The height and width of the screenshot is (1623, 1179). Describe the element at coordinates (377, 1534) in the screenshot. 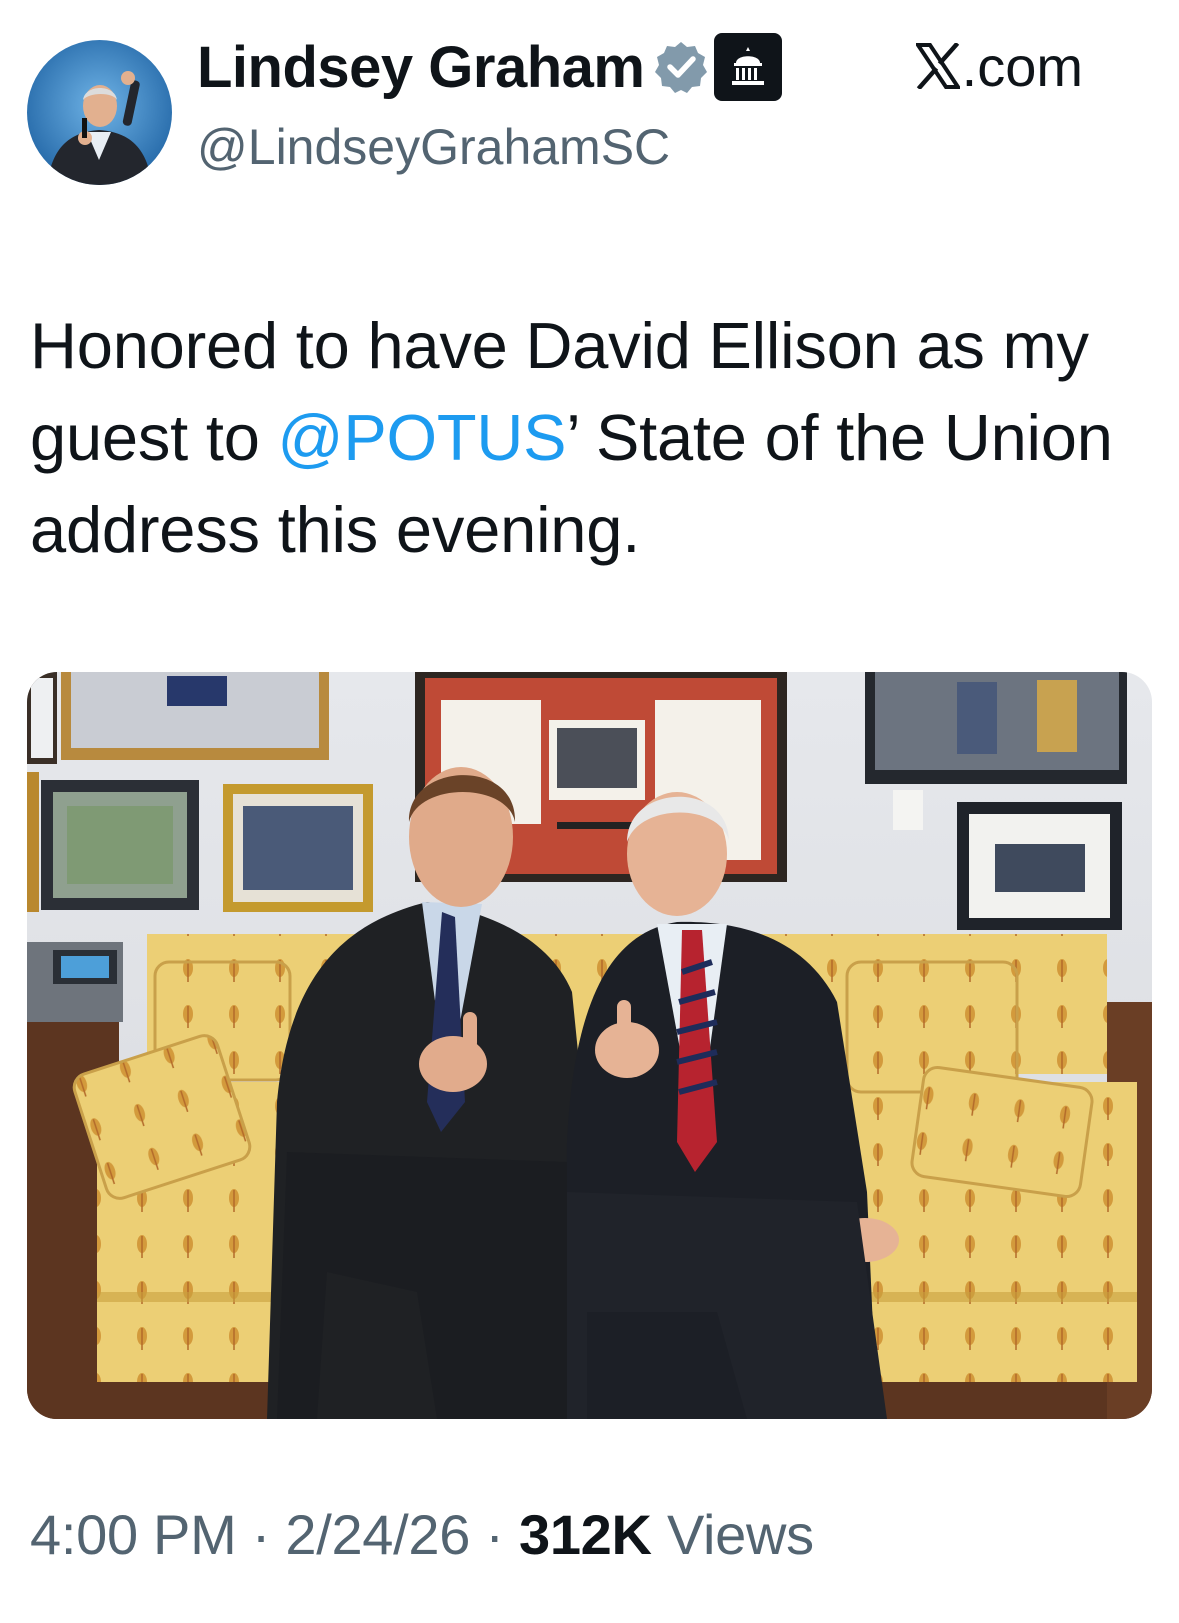

I see `tweet-date: 2/24/26` at that location.